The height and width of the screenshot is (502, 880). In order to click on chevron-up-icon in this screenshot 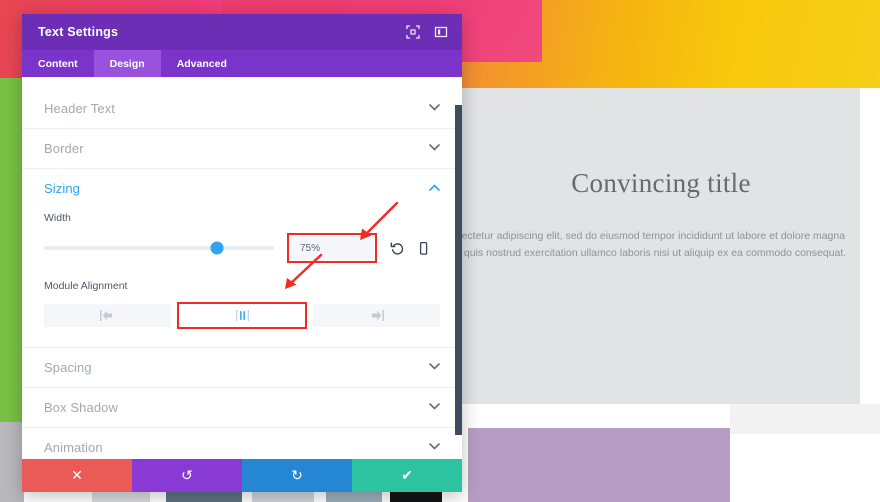, I will do `click(434, 188)`.